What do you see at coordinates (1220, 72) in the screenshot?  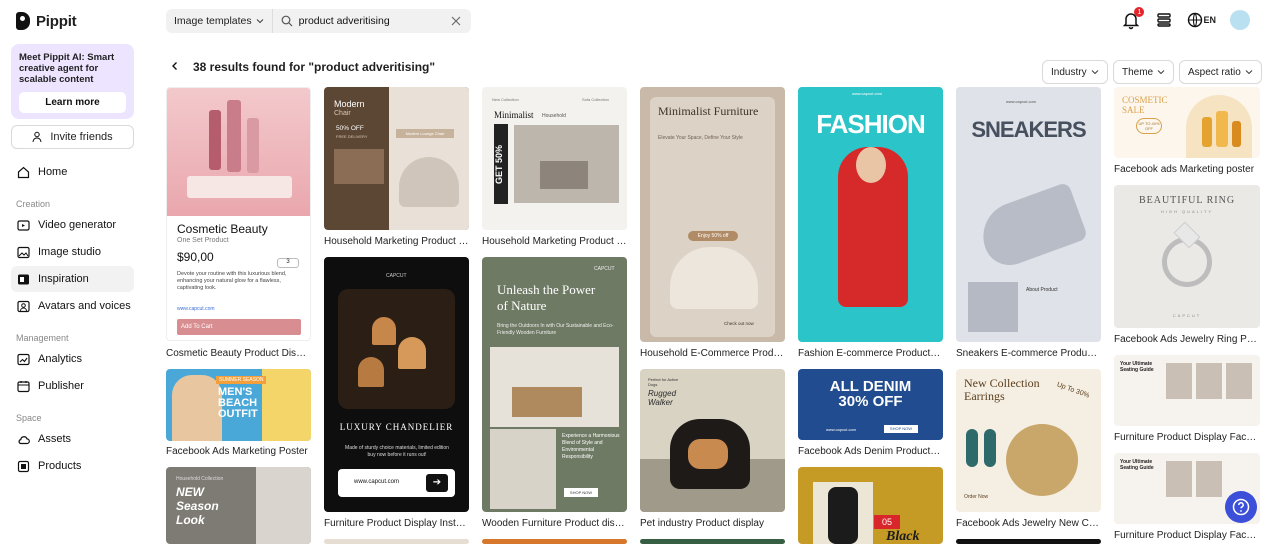 I see `filter-aspect-ratio: Aspect ratio` at bounding box center [1220, 72].